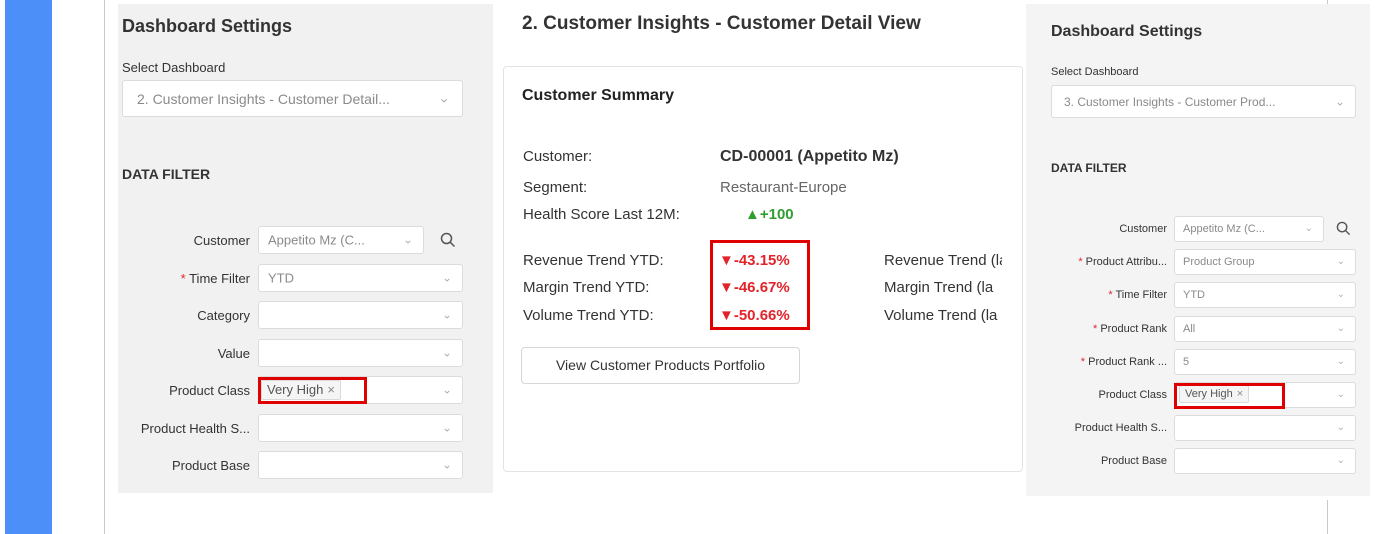 This screenshot has width=1380, height=534. Describe the element at coordinates (1089, 168) in the screenshot. I see `right-data-filter-heading: DATA FILTER` at that location.